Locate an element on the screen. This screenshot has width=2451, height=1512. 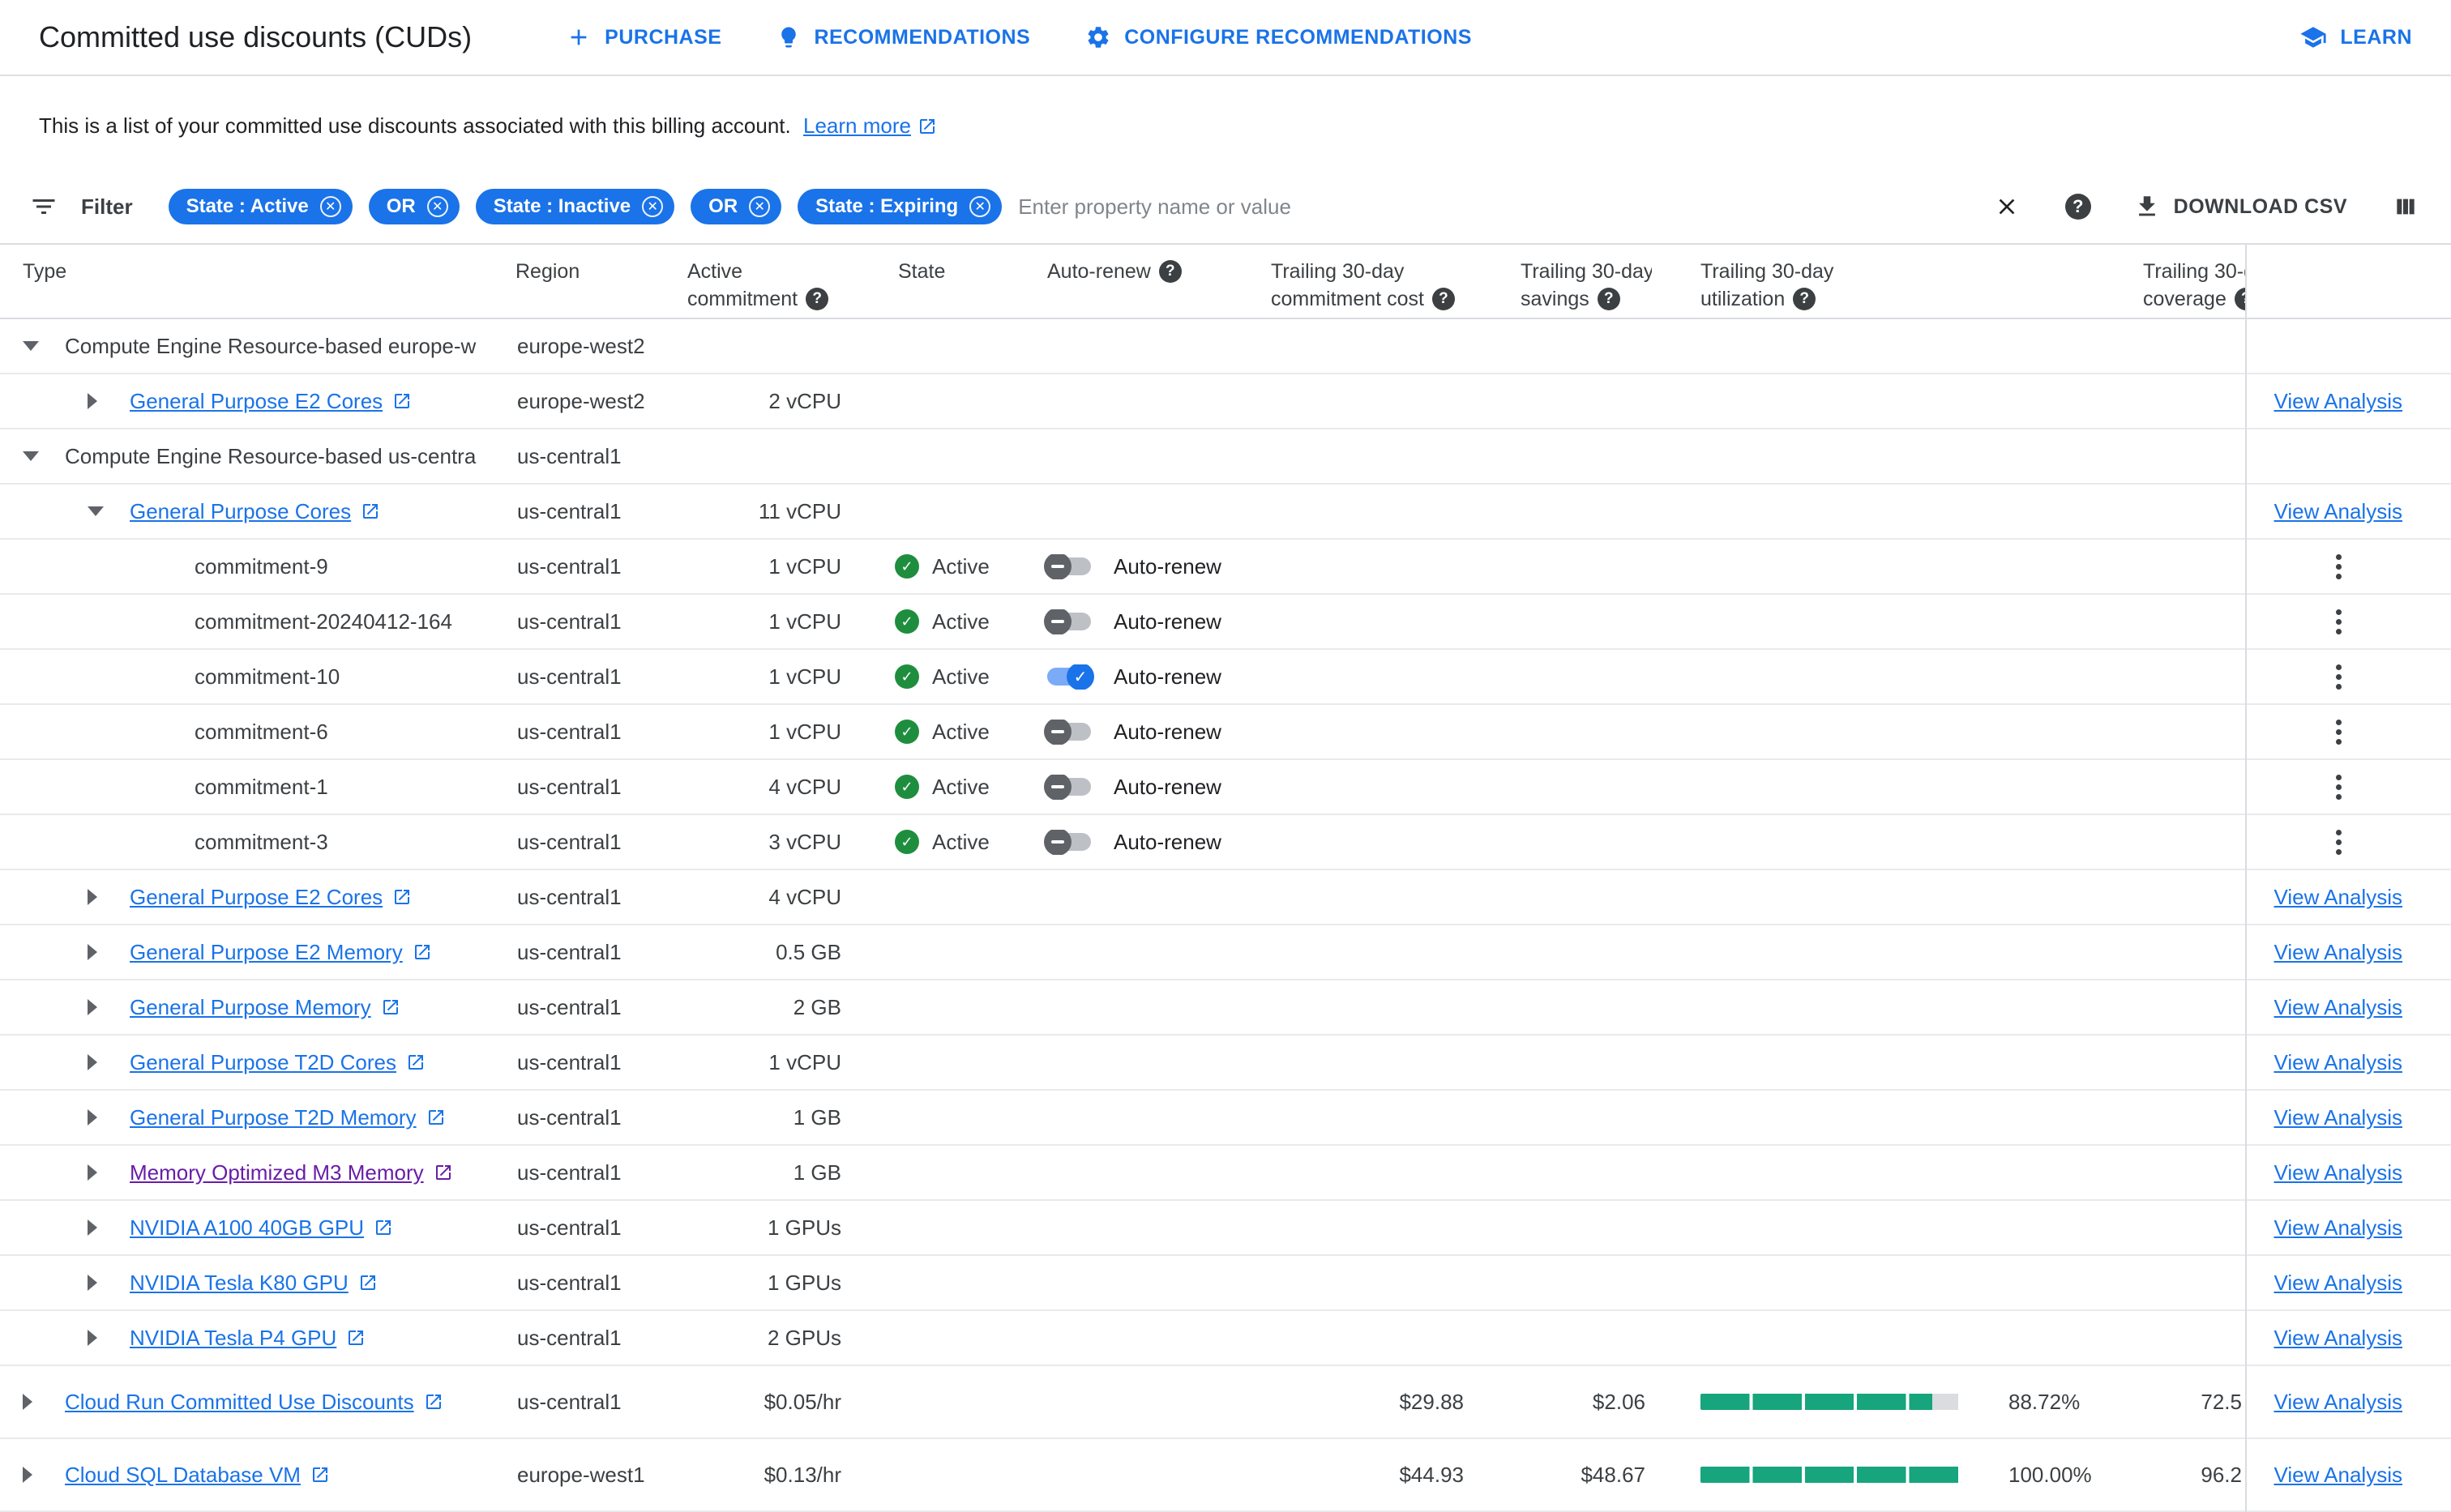
type-cell: Compute Engine Resource-based europe-w is located at coordinates (257, 346).